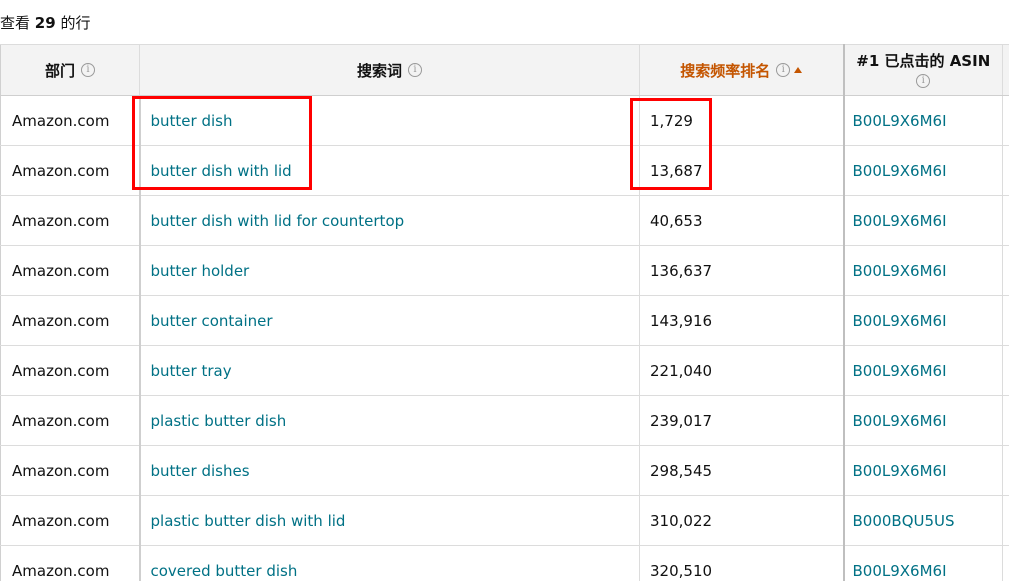  I want to click on column-header-search-frequency-rank: 搜索频率排名 i, so click(742, 70).